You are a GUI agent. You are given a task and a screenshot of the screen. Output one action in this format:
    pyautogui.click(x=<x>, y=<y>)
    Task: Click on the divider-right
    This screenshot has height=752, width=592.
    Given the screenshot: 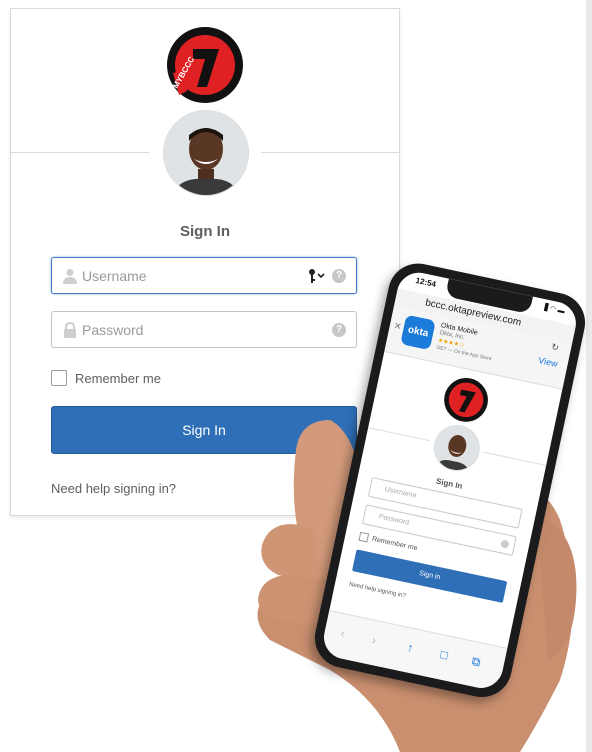 What is the action you would take?
    pyautogui.click(x=330, y=152)
    